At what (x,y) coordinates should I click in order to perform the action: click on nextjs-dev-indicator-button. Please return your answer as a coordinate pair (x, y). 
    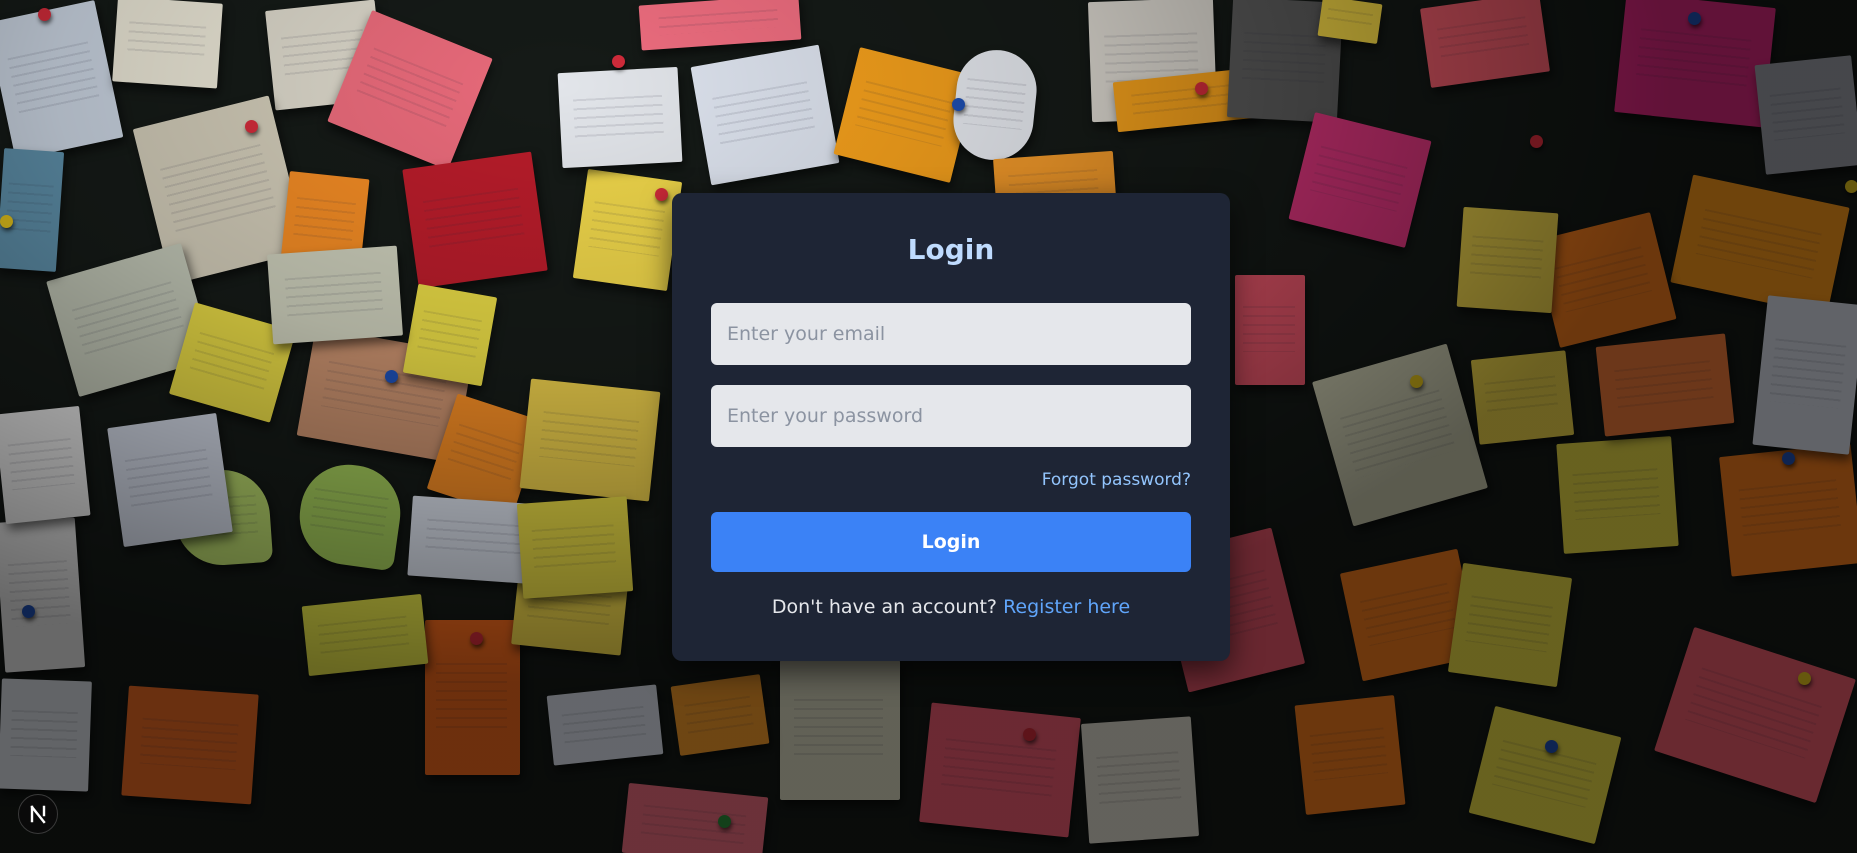
    Looking at the image, I should click on (38, 814).